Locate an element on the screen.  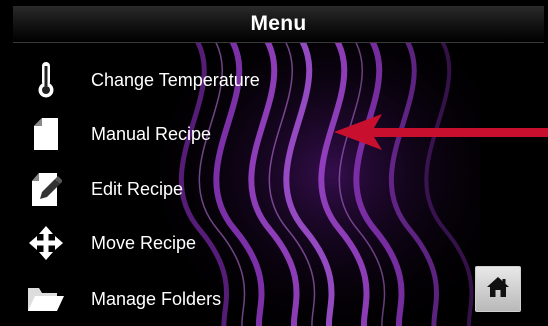
menu-item-label: Manual Recipe is located at coordinates (151, 133).